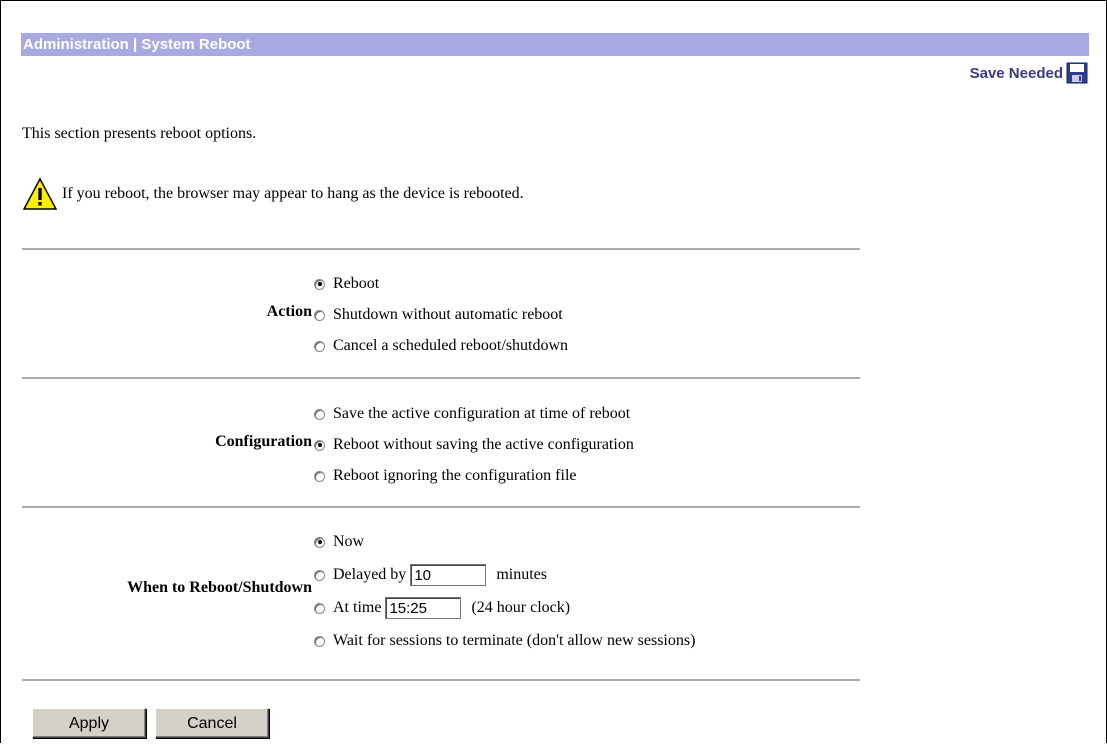 The image size is (1107, 744). I want to click on action-reboot-option: Reboot, so click(346, 284).